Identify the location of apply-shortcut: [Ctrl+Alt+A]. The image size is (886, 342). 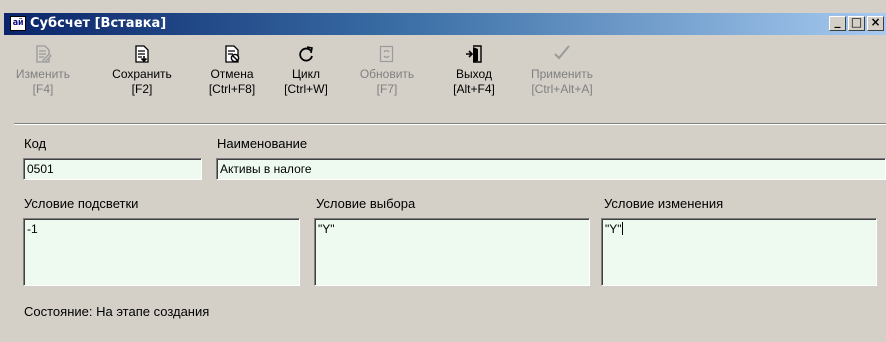
(562, 89).